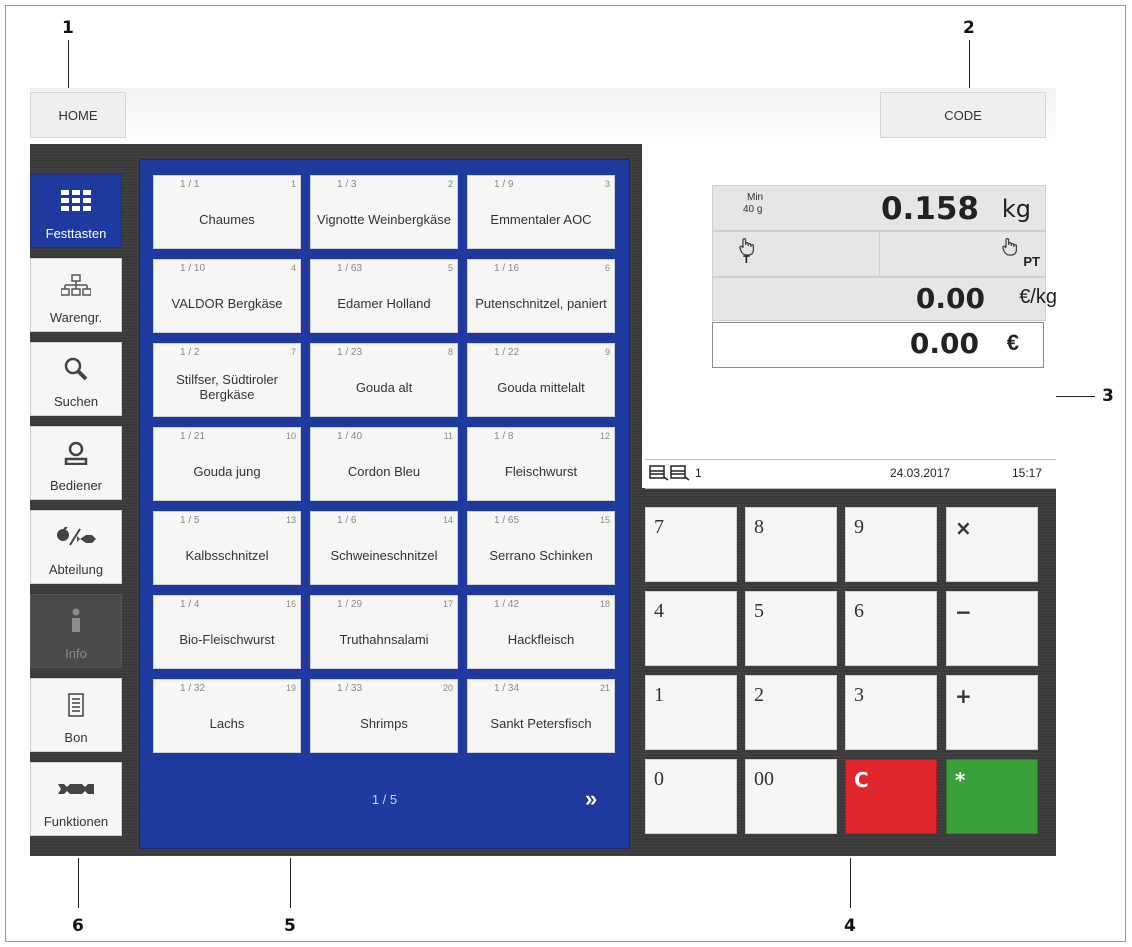 The image size is (1132, 947). Describe the element at coordinates (541, 716) in the screenshot. I see `product-button: 1 / 34 21 Sankt Petersfisch` at that location.